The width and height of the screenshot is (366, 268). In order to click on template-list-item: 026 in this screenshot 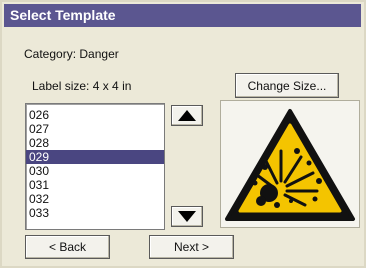, I will do `click(95, 115)`.